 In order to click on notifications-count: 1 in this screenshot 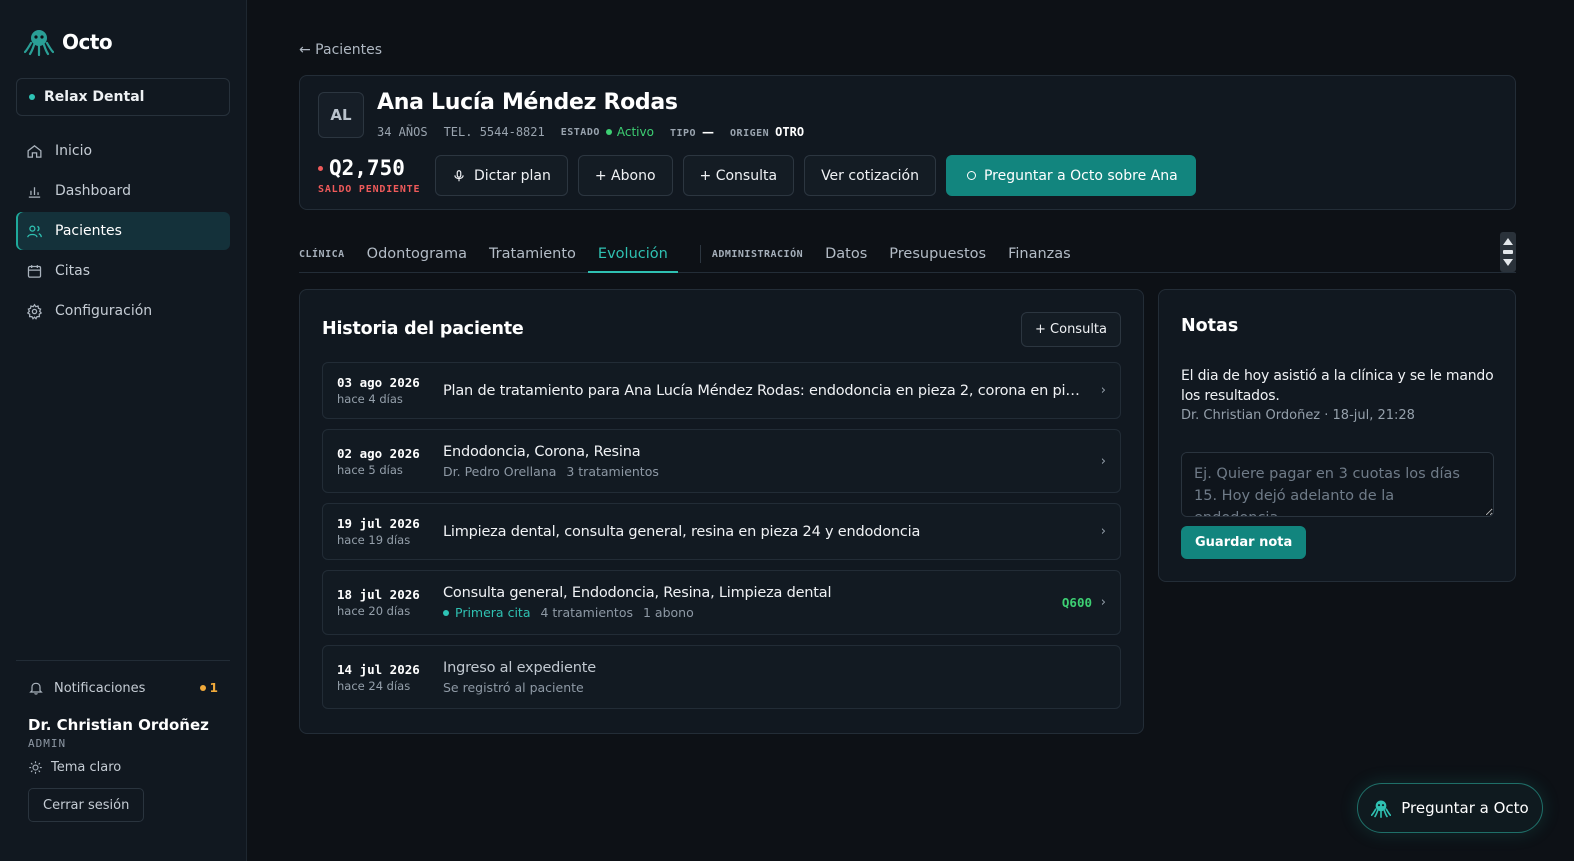, I will do `click(208, 688)`.